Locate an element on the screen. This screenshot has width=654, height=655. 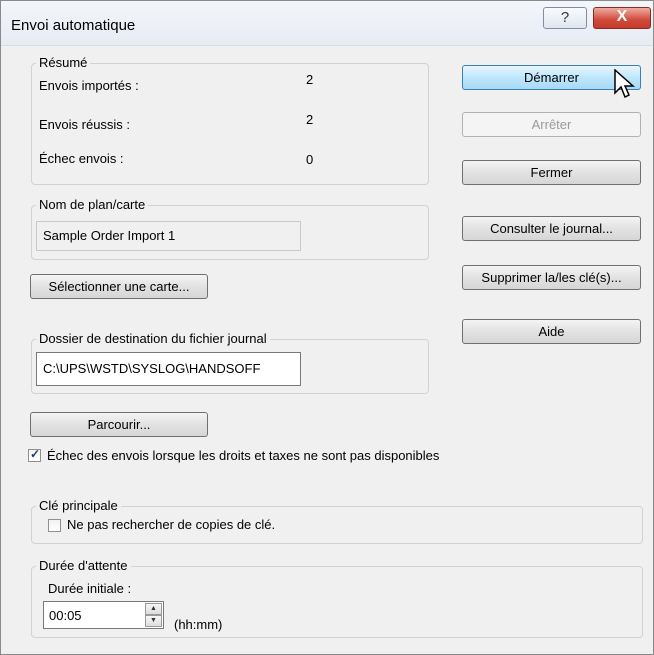
success-value: 2 is located at coordinates (310, 119).